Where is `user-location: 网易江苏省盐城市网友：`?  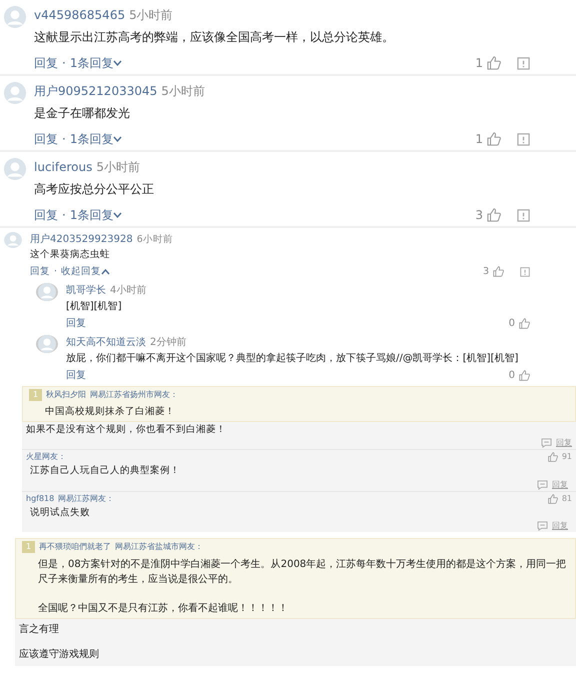 user-location: 网易江苏省盐城市网友： is located at coordinates (159, 546).